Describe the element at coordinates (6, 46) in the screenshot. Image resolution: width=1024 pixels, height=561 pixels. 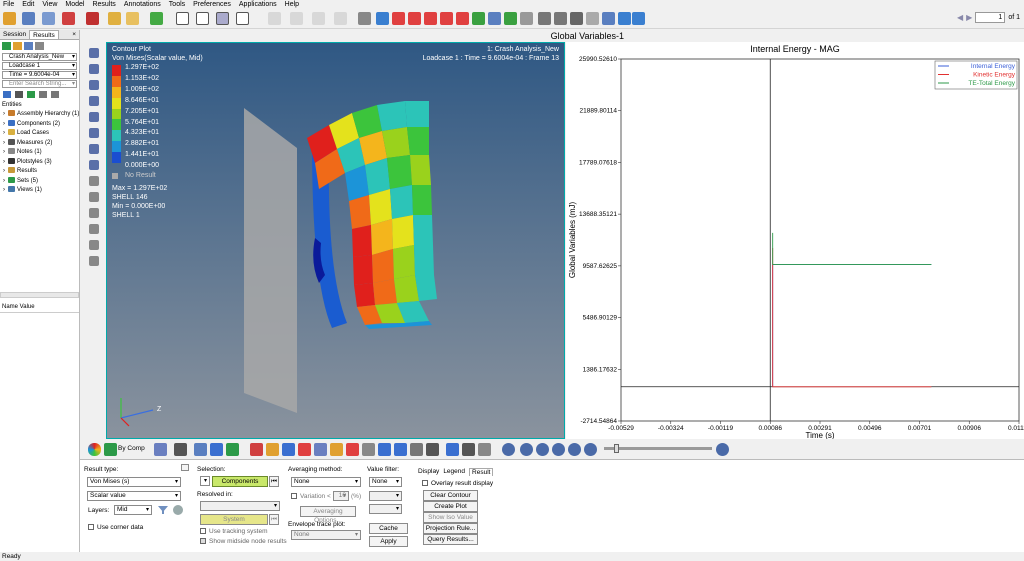
I see `results-icon-a` at that location.